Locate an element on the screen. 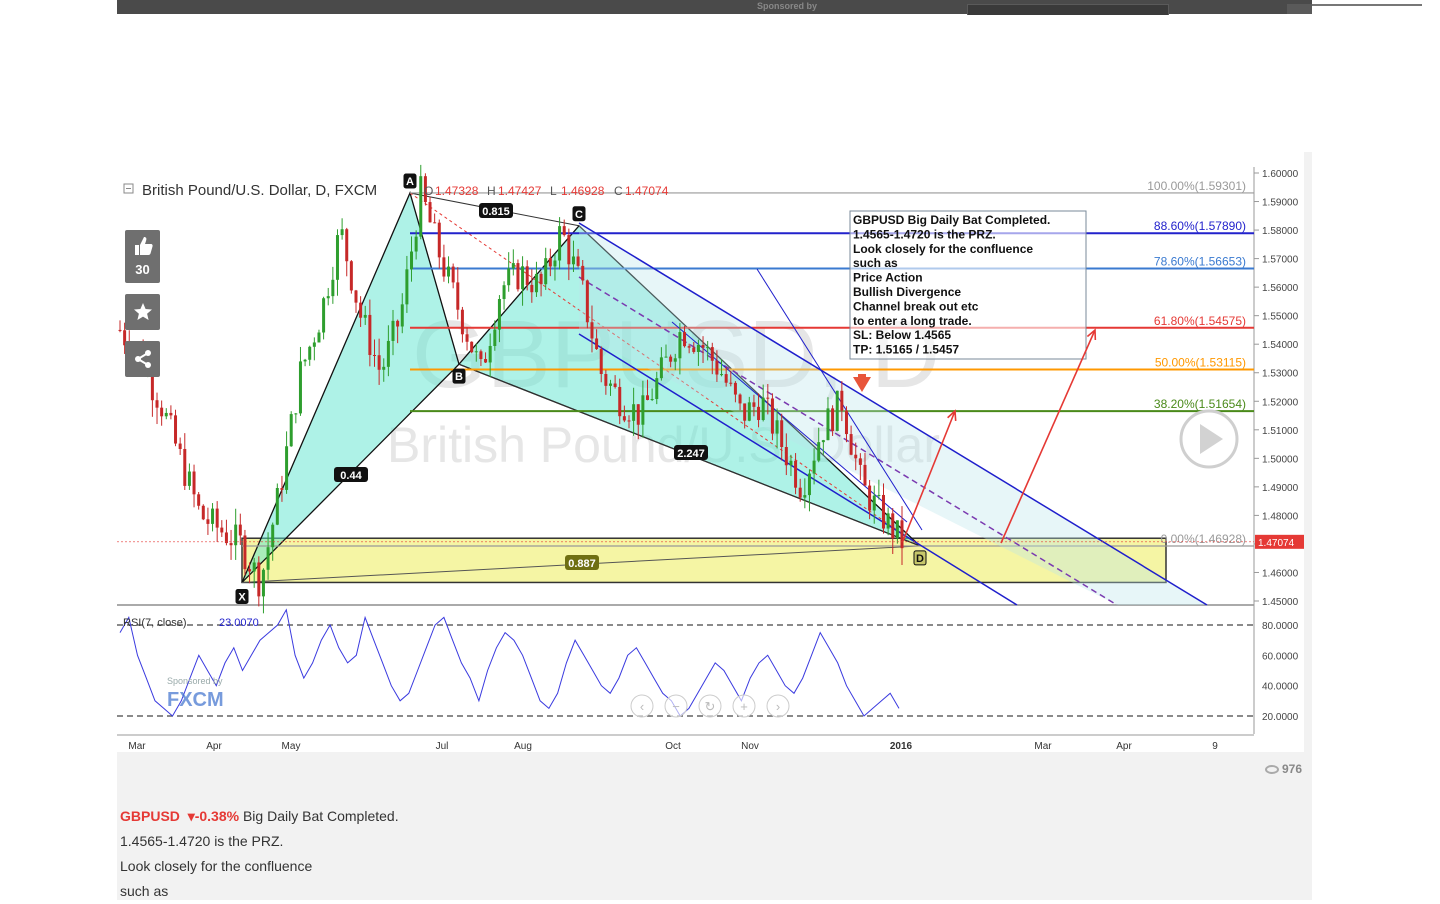  thumbs-up-icon is located at coordinates (143, 246).